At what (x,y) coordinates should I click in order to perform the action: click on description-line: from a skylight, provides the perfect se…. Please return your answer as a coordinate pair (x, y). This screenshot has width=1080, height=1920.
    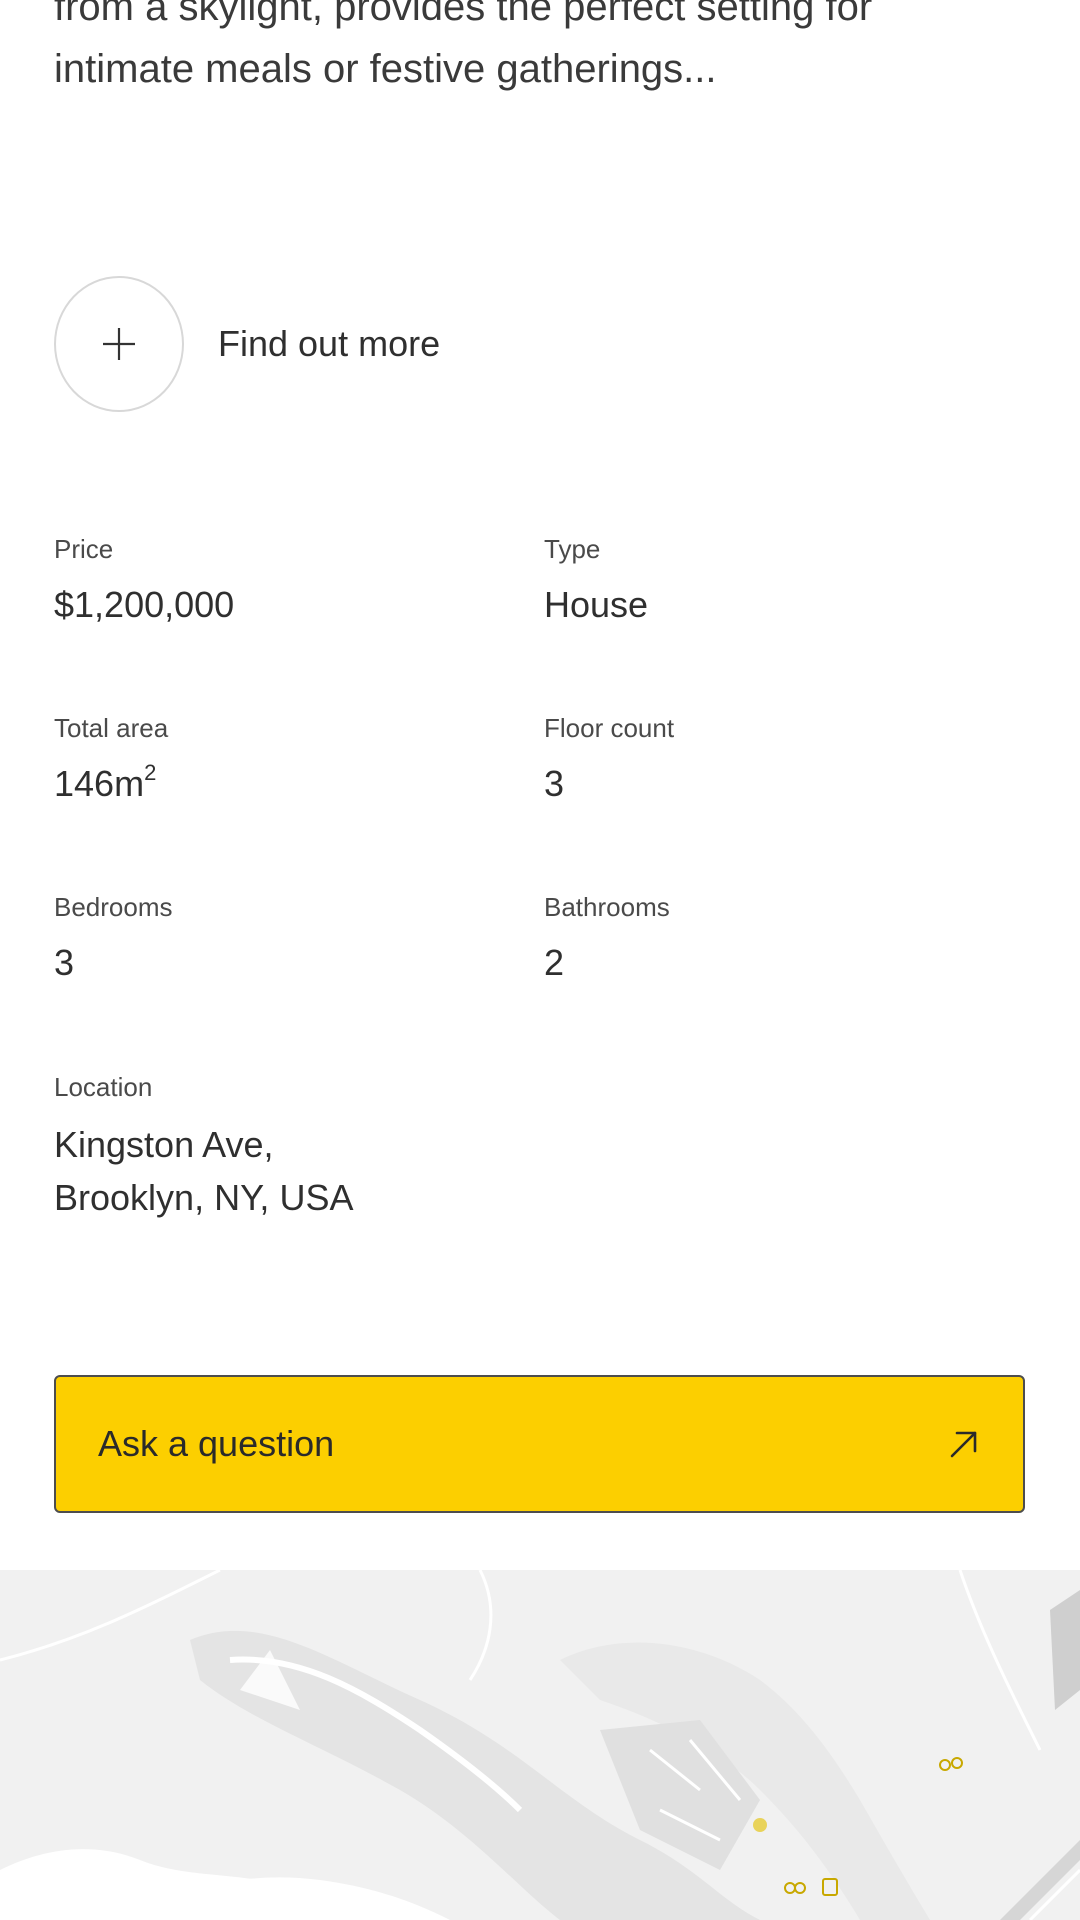
    Looking at the image, I should click on (463, 14).